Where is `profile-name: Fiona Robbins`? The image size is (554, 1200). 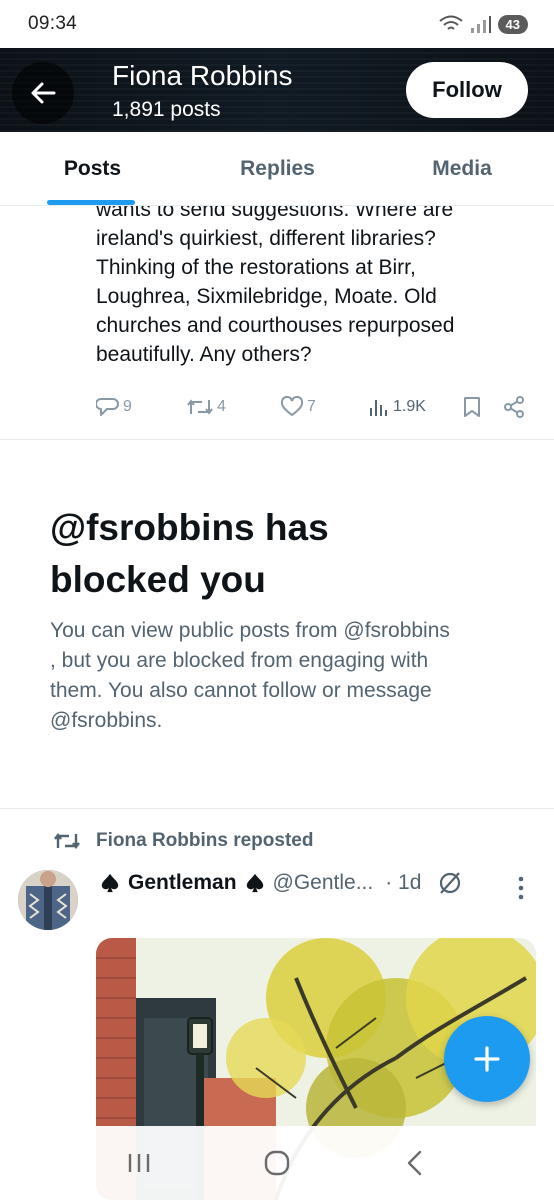 profile-name: Fiona Robbins is located at coordinates (202, 75).